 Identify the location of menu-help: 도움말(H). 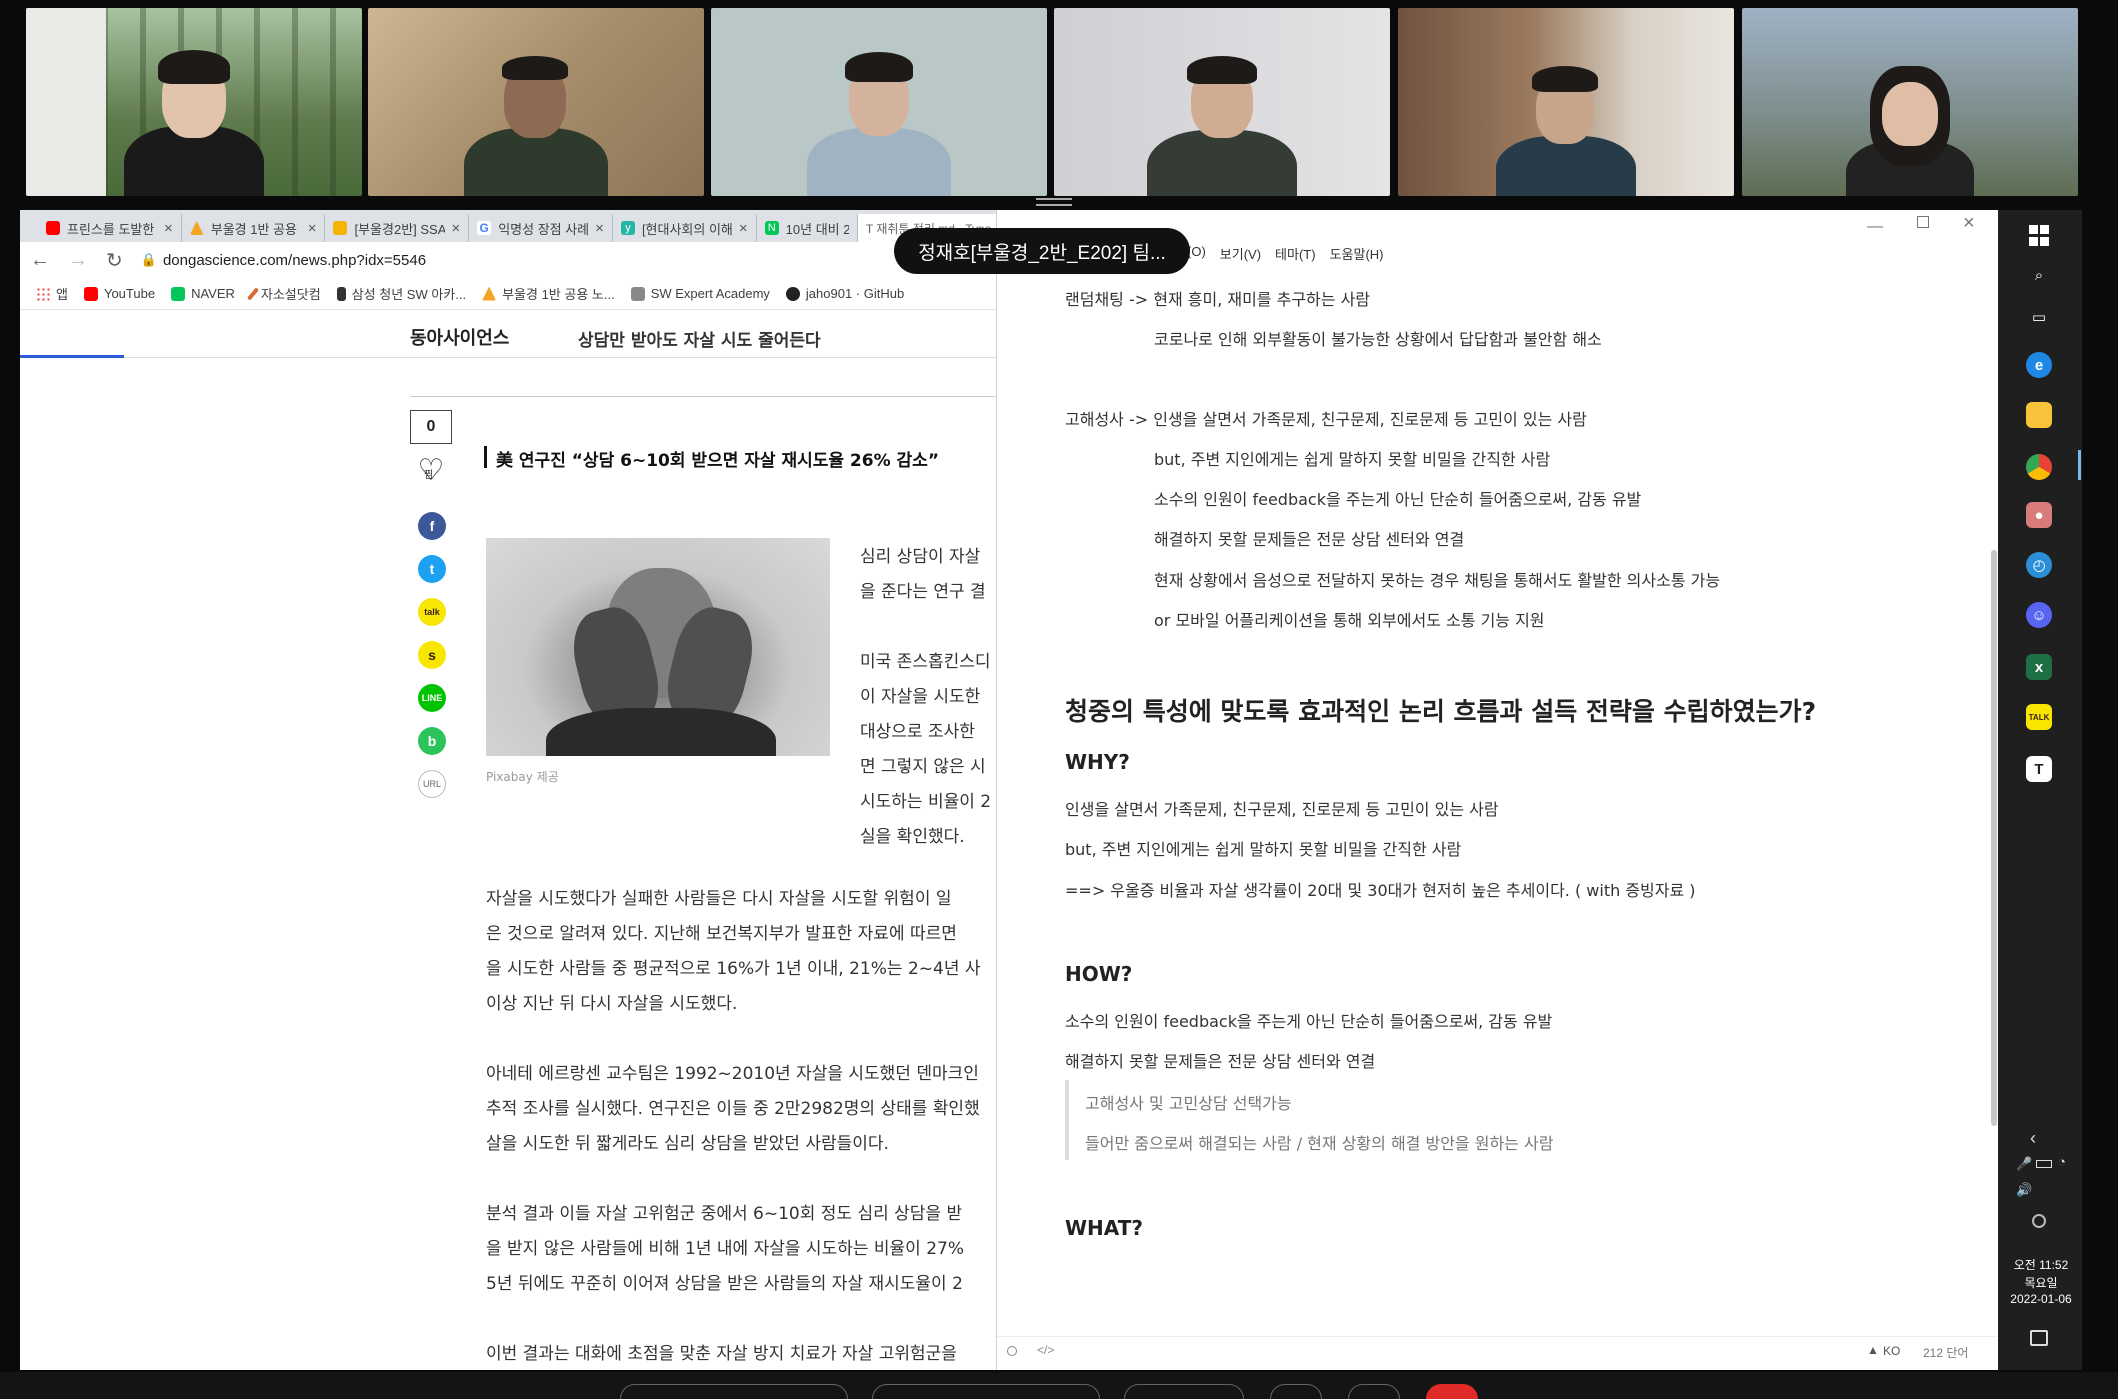
(1357, 253).